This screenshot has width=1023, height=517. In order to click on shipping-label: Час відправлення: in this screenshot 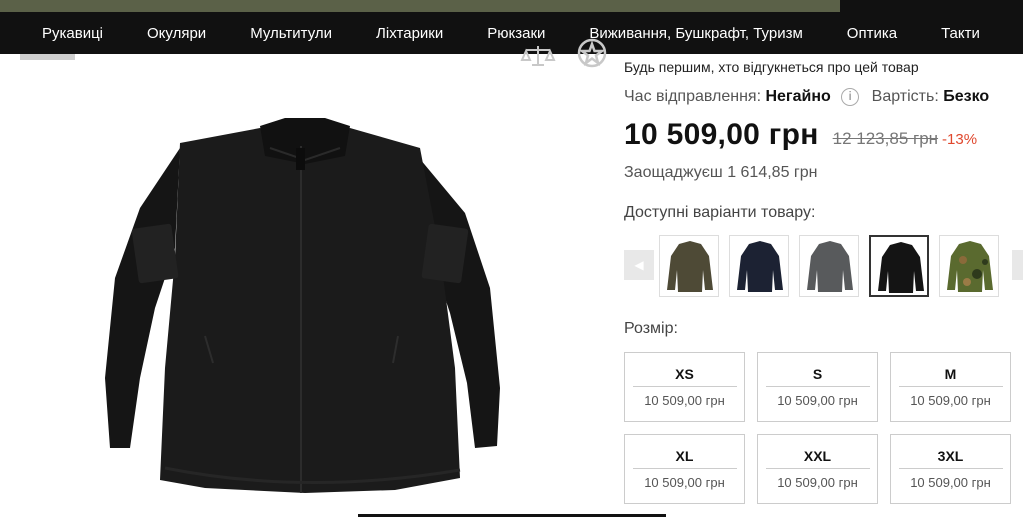, I will do `click(693, 96)`.